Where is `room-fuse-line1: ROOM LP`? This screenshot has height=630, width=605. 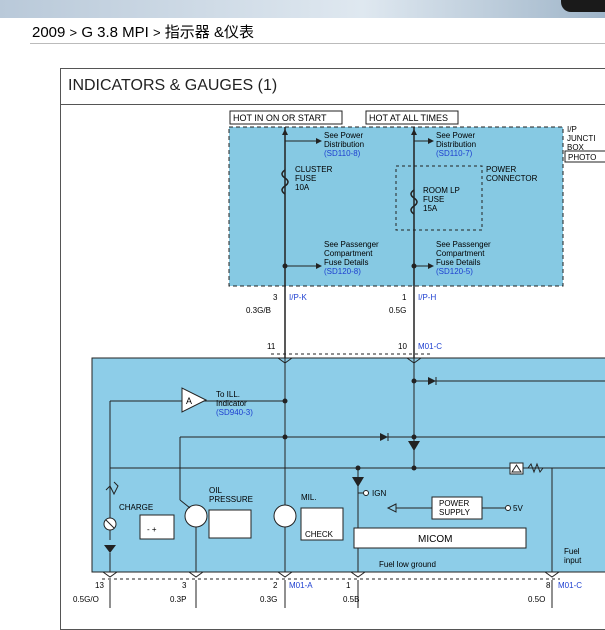 room-fuse-line1: ROOM LP is located at coordinates (441, 190).